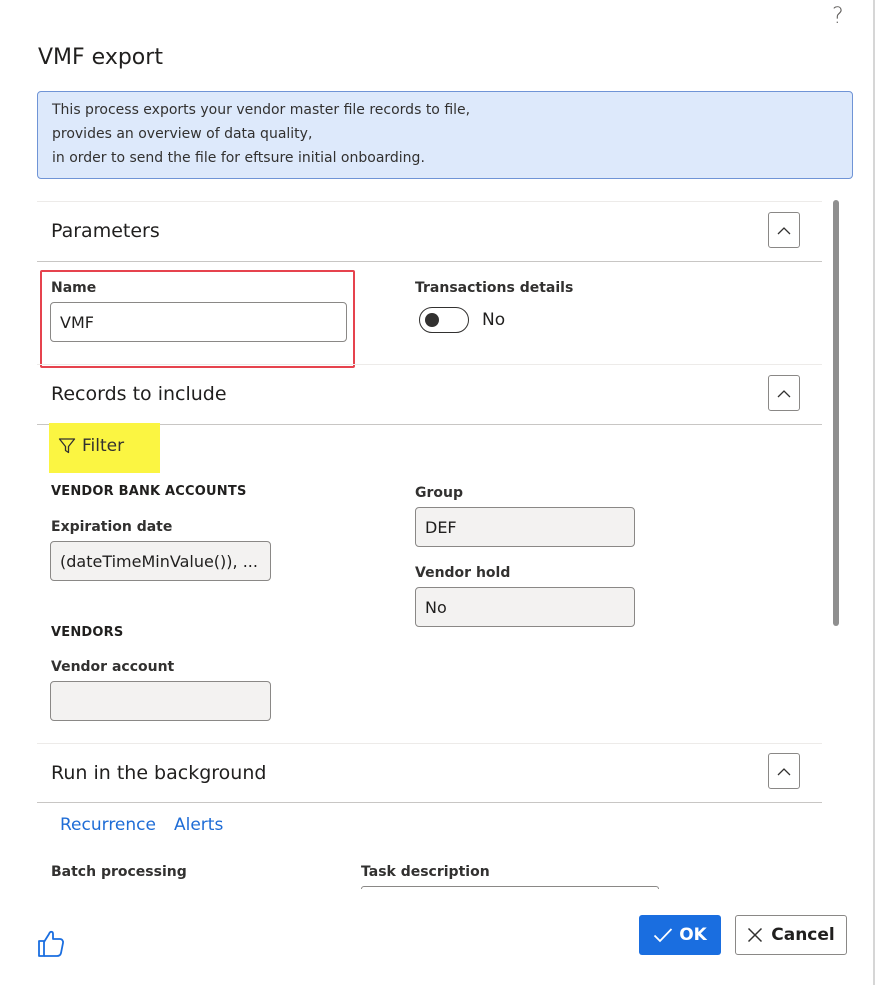 This screenshot has height=985, width=876. I want to click on name-label: Name, so click(74, 288).